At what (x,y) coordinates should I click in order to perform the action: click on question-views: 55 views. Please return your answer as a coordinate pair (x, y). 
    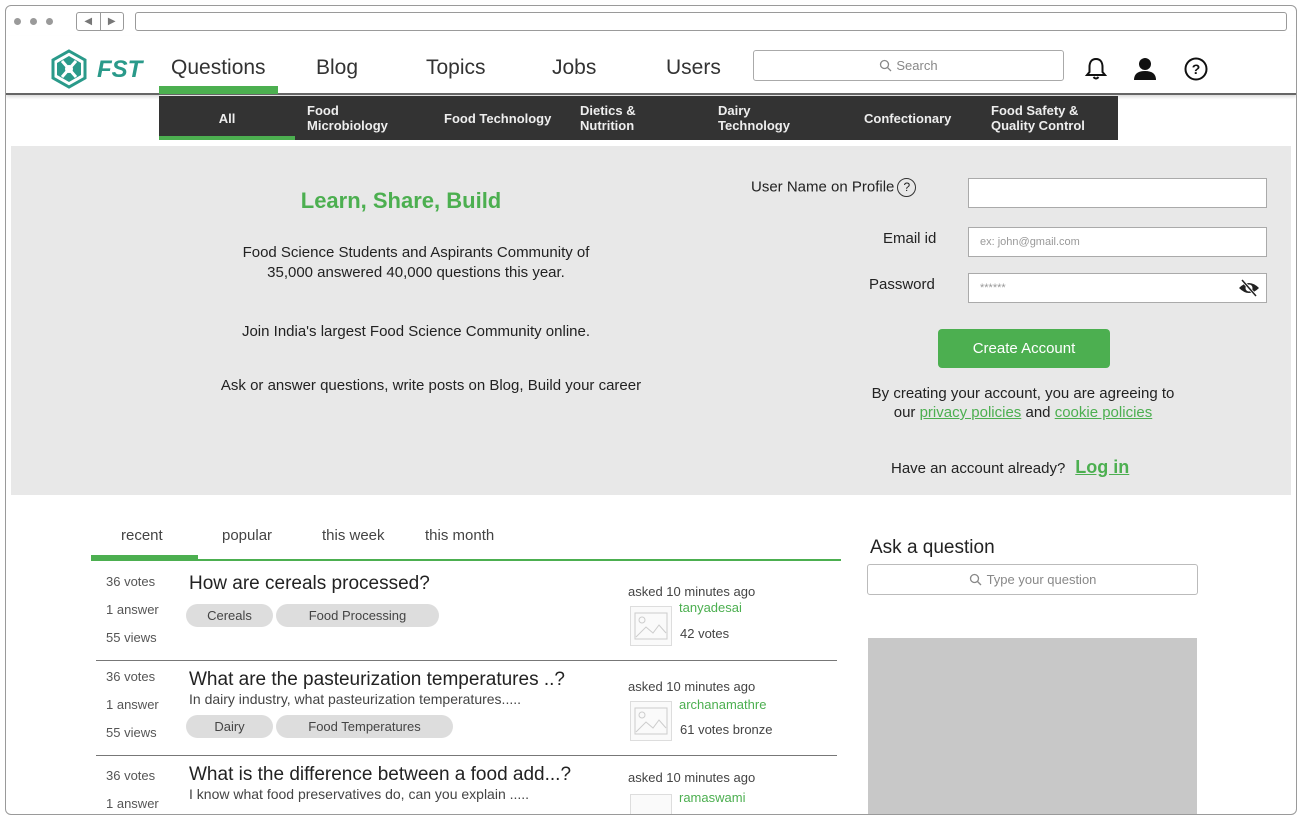
    Looking at the image, I should click on (131, 637).